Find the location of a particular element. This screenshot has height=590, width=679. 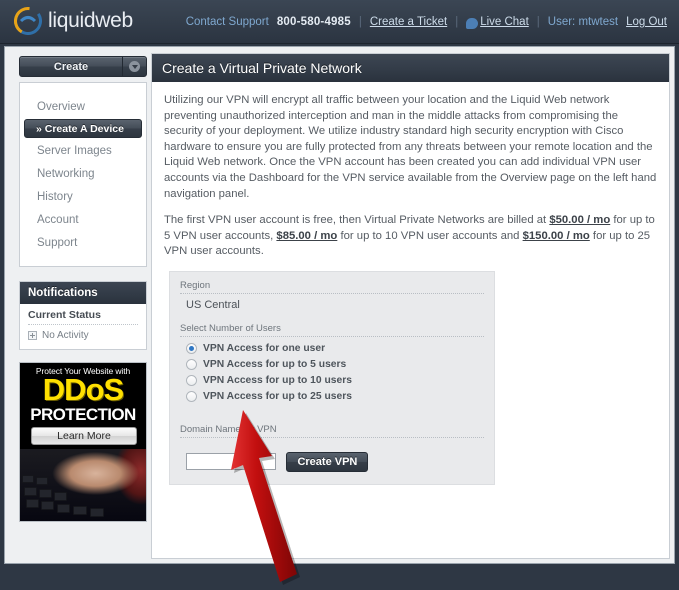

ad-subhead: PROTECTION is located at coordinates (83, 414).